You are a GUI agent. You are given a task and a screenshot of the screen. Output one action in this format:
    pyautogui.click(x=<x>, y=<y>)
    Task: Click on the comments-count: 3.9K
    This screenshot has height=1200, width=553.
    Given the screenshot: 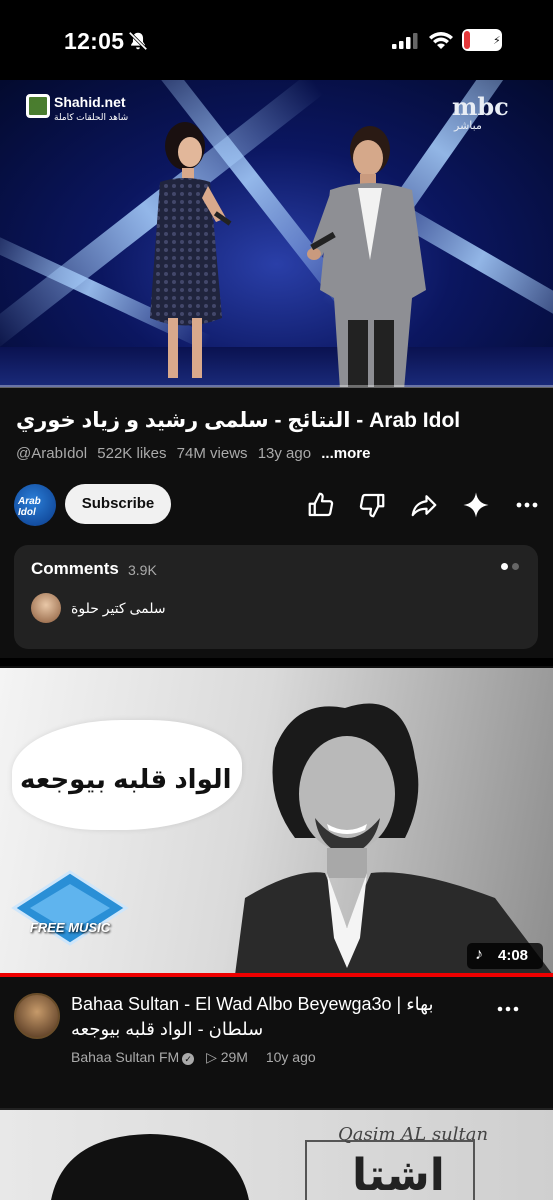 What is the action you would take?
    pyautogui.click(x=142, y=570)
    